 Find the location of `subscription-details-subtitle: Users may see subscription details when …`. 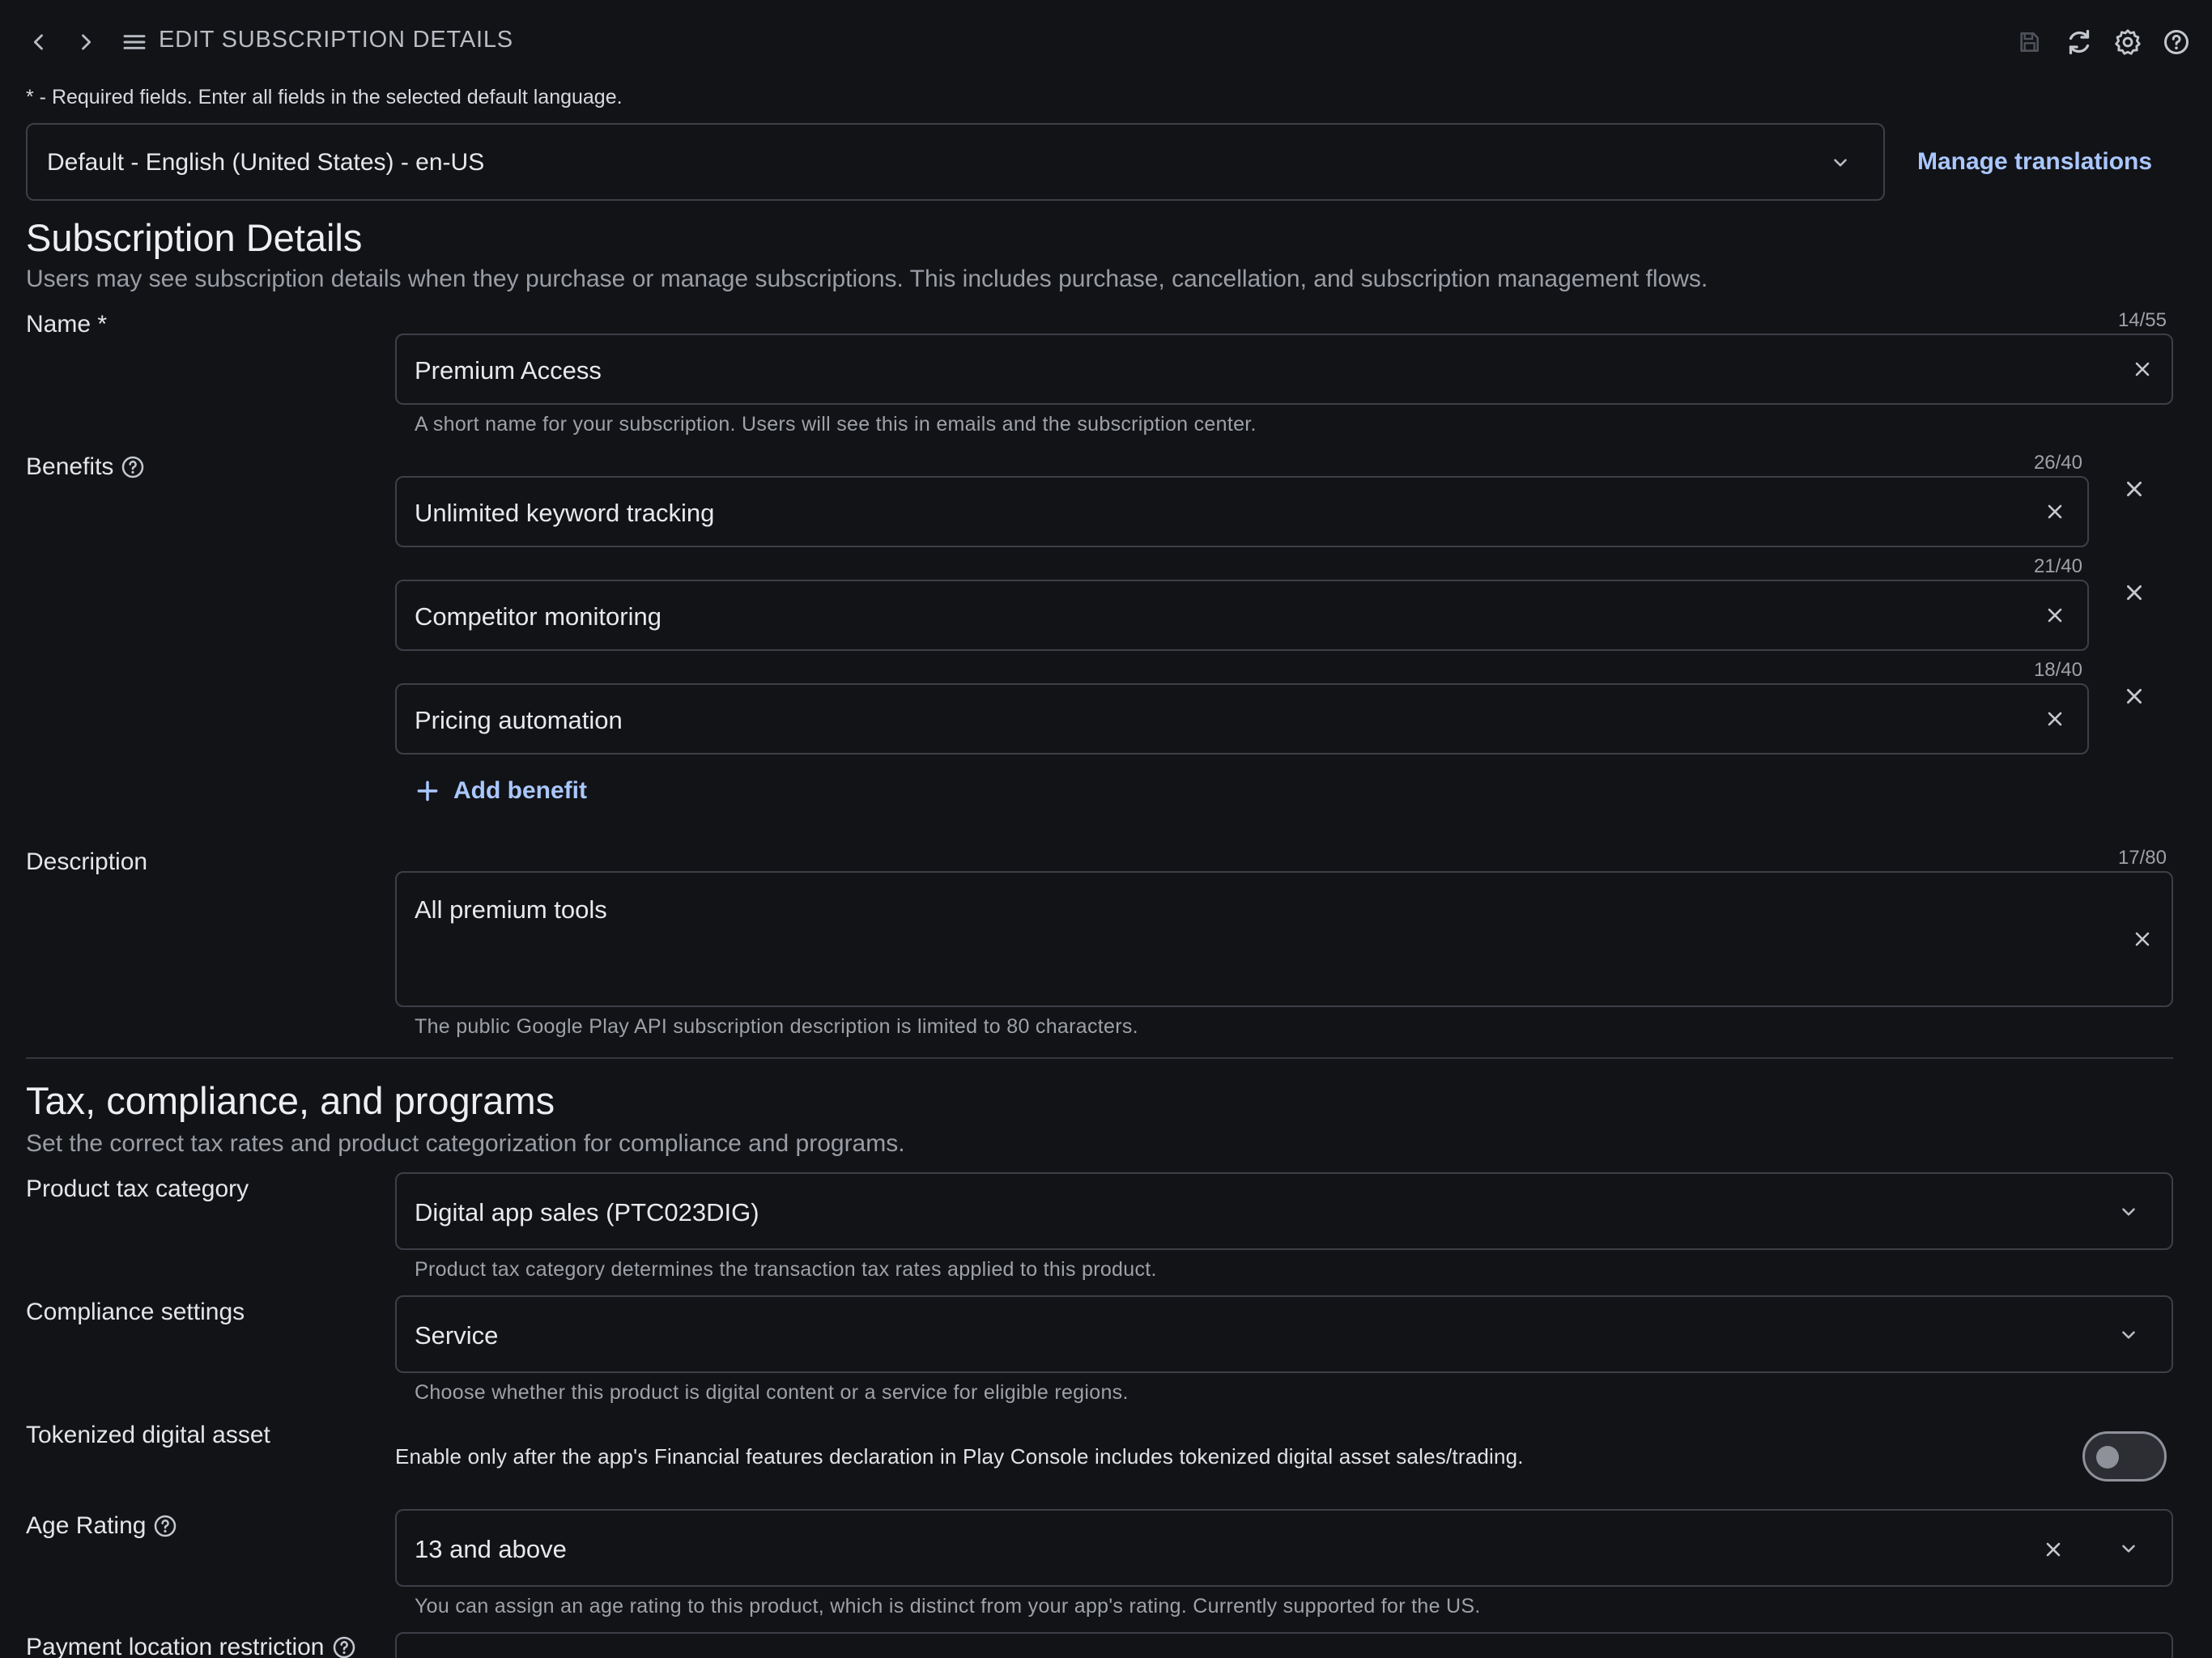

subscription-details-subtitle: Users may see subscription details when … is located at coordinates (867, 279).